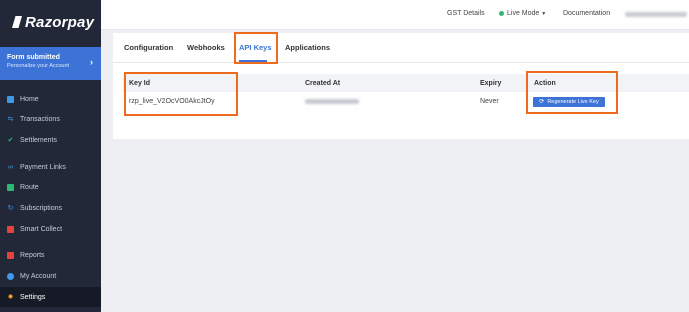 This screenshot has width=689, height=312. Describe the element at coordinates (50, 297) in the screenshot. I see `sidebar-item-settings: ✹ Settings` at that location.